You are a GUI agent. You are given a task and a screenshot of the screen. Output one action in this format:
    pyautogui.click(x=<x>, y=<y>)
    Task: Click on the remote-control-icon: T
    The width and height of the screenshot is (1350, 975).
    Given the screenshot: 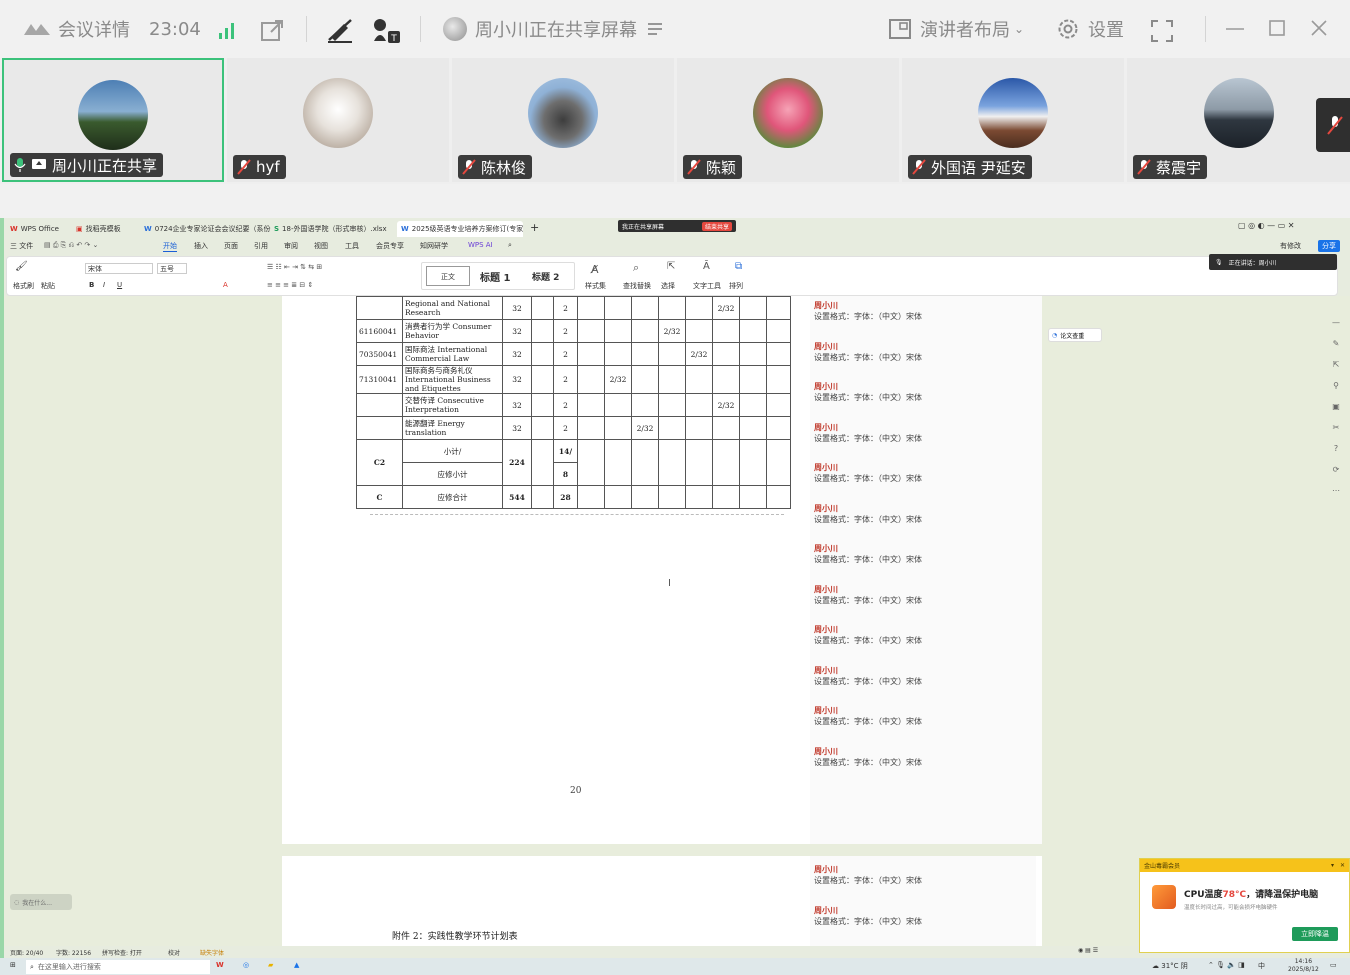 What is the action you would take?
    pyautogui.click(x=387, y=31)
    